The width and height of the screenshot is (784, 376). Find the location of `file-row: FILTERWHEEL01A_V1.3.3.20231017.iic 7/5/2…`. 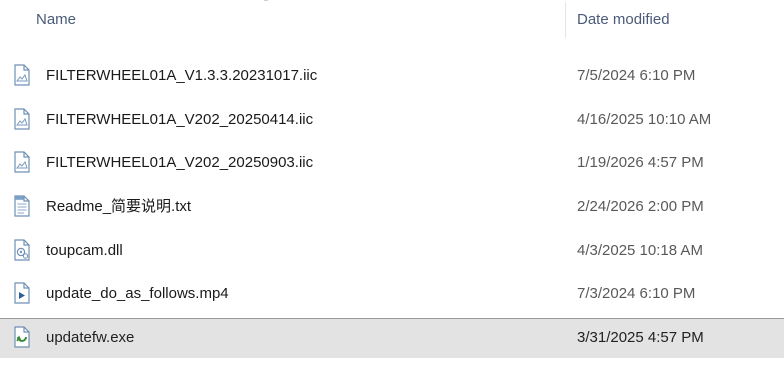

file-row: FILTERWHEEL01A_V1.3.3.20231017.iic 7/5/2… is located at coordinates (392, 76).